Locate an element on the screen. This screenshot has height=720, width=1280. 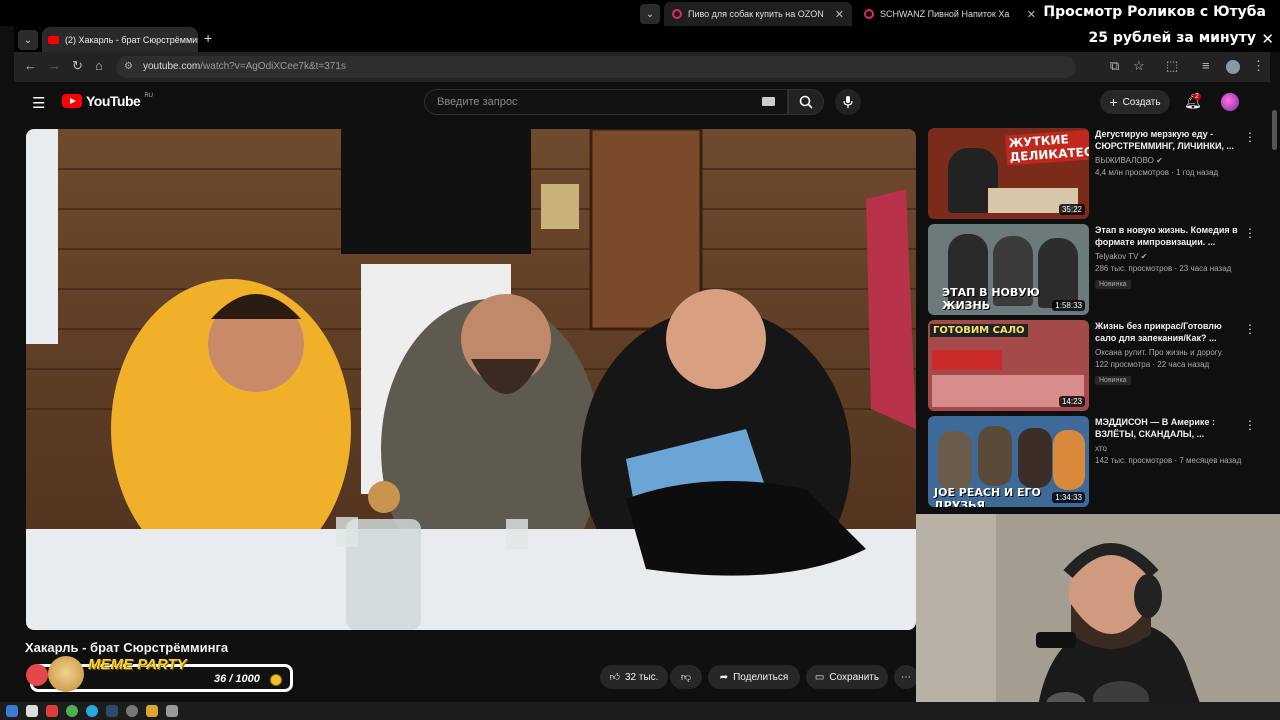
video-duration: 1:34:33 is located at coordinates (1068, 497).